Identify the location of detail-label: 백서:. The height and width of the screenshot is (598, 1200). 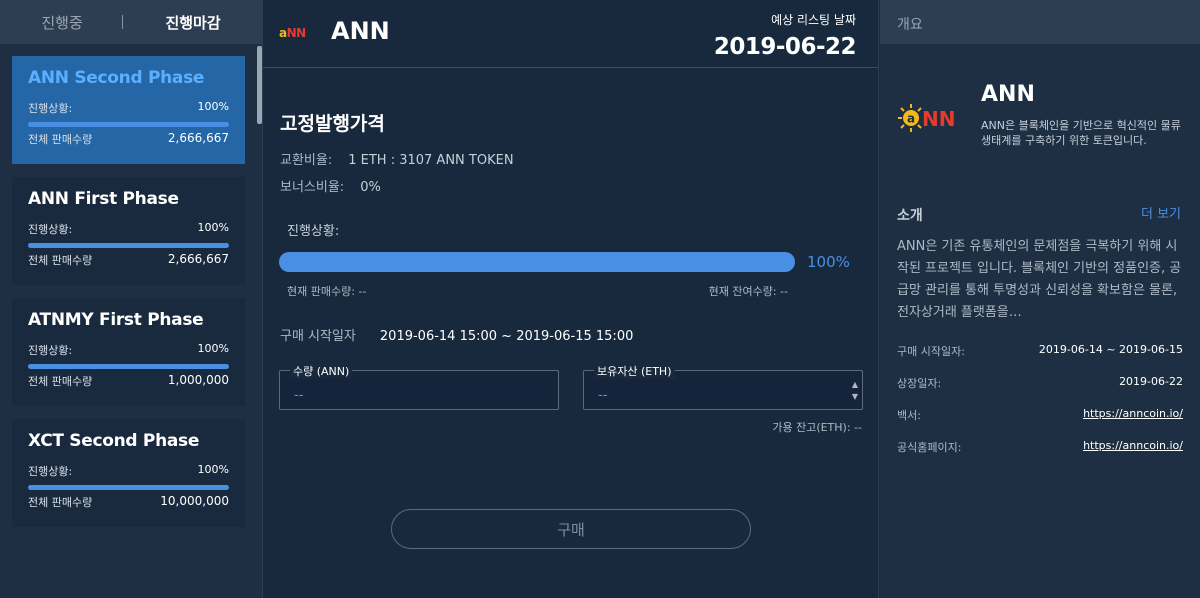
(909, 415).